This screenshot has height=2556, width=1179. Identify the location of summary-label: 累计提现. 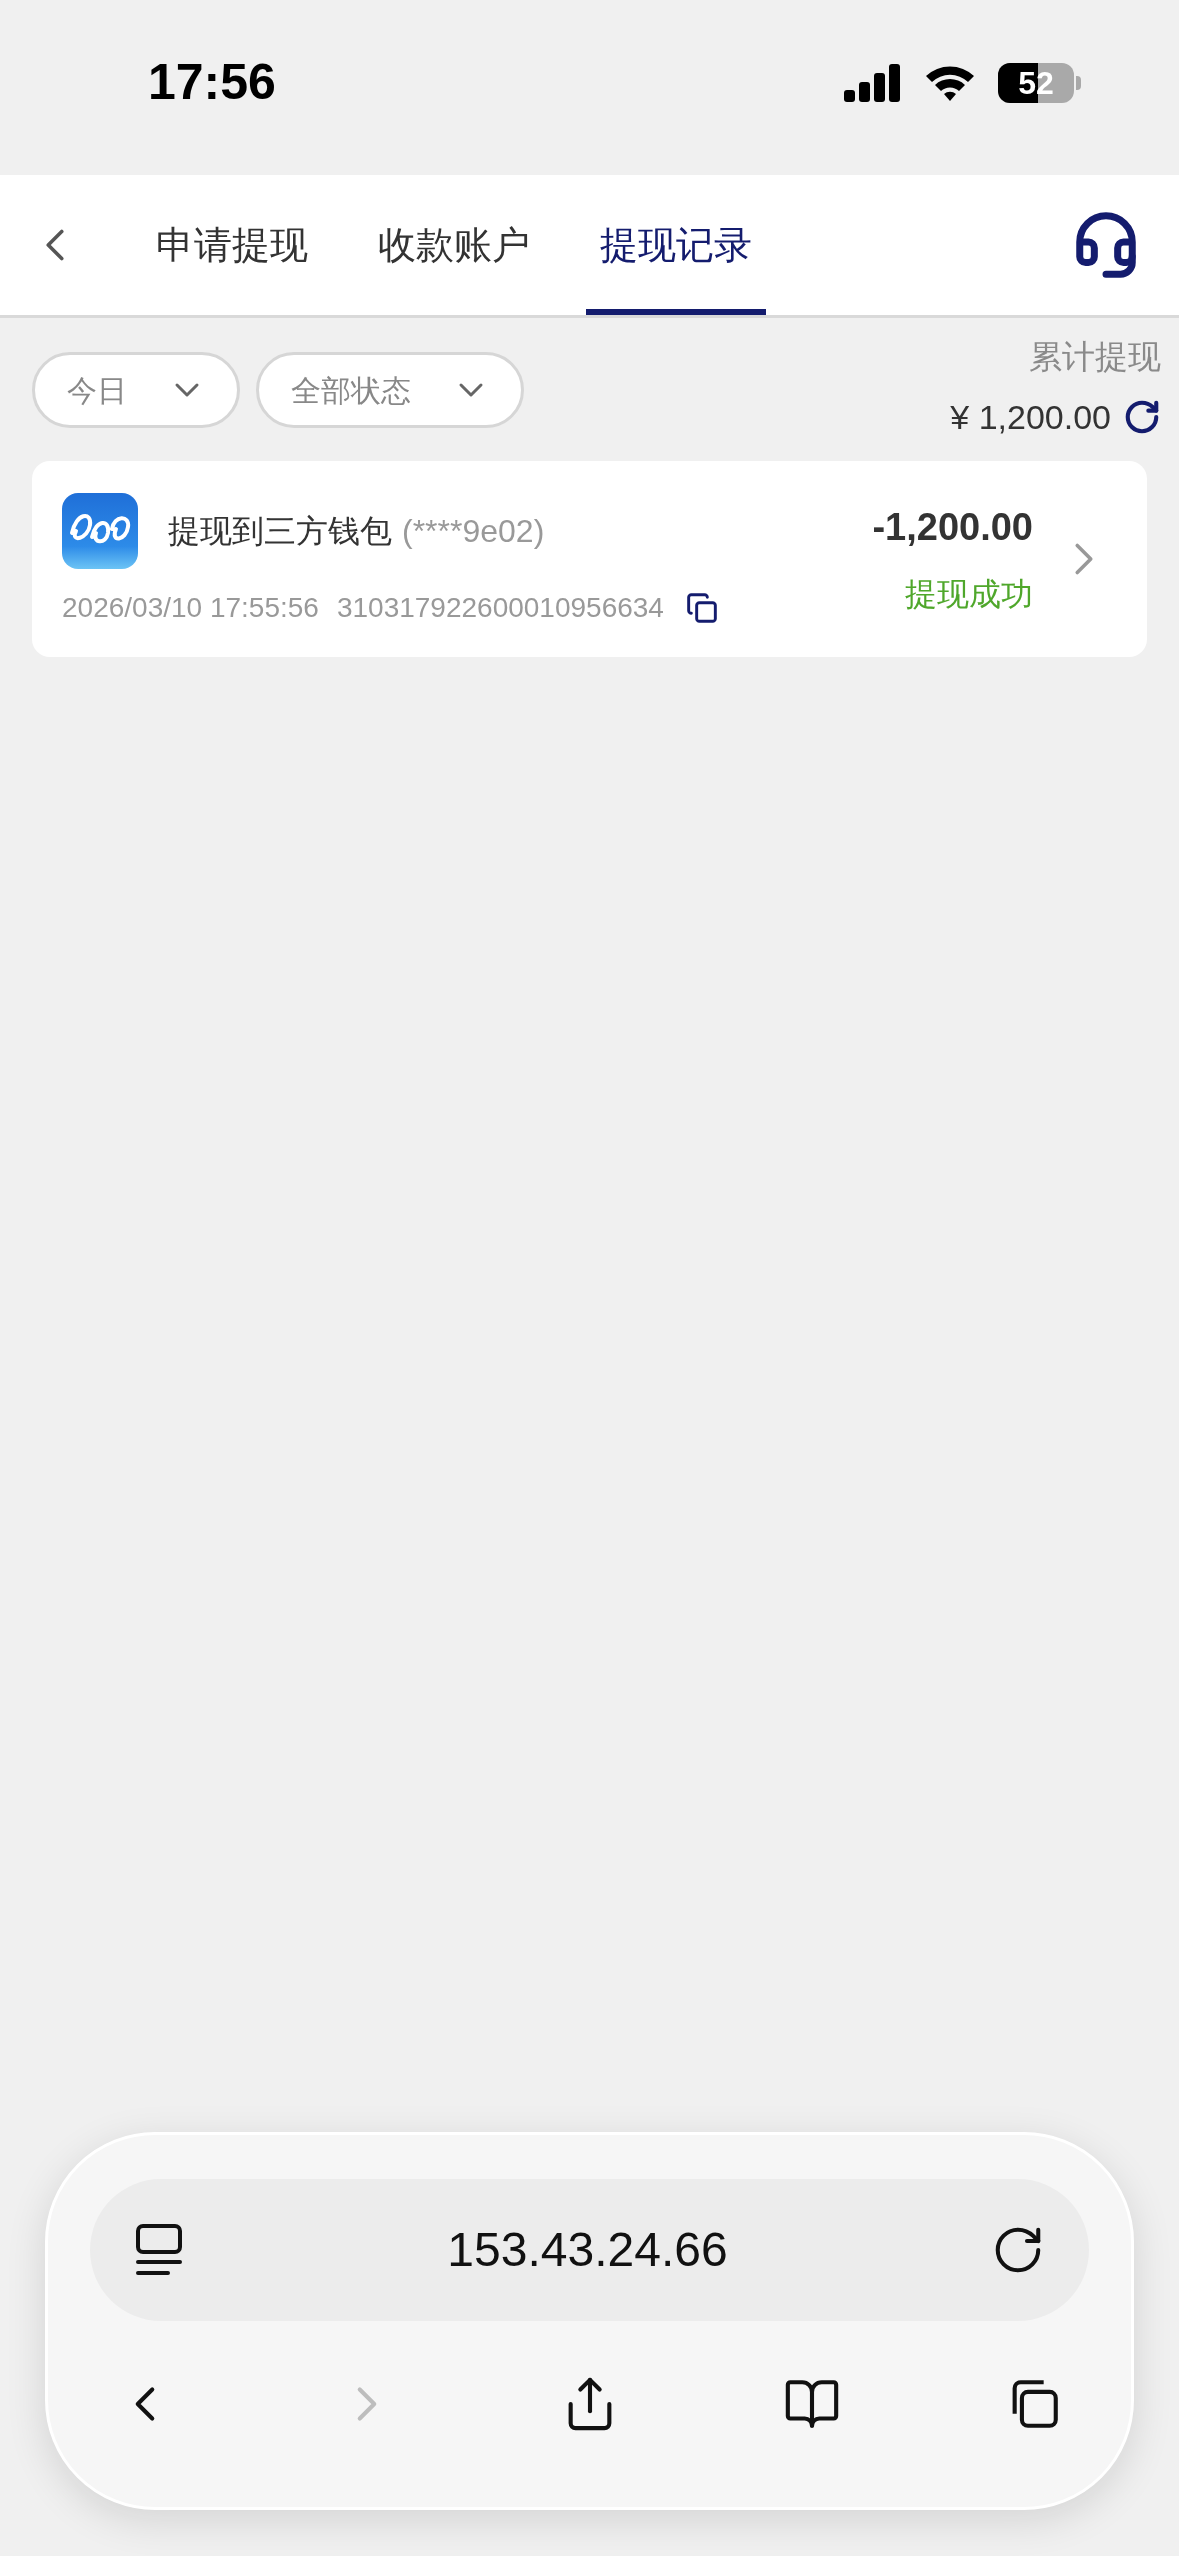
(1095, 357).